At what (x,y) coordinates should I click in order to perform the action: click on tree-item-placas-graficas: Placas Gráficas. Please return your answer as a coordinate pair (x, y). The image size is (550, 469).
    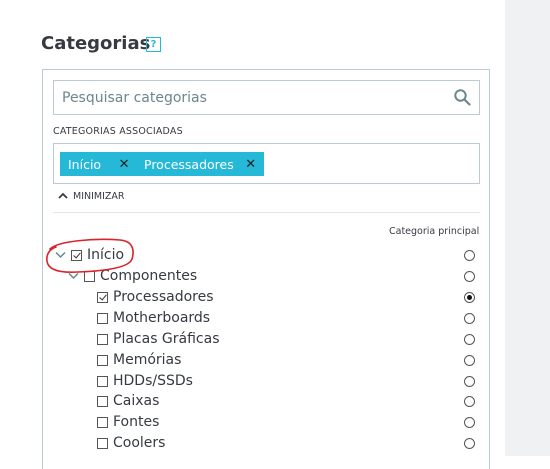
    Looking at the image, I should click on (158, 339).